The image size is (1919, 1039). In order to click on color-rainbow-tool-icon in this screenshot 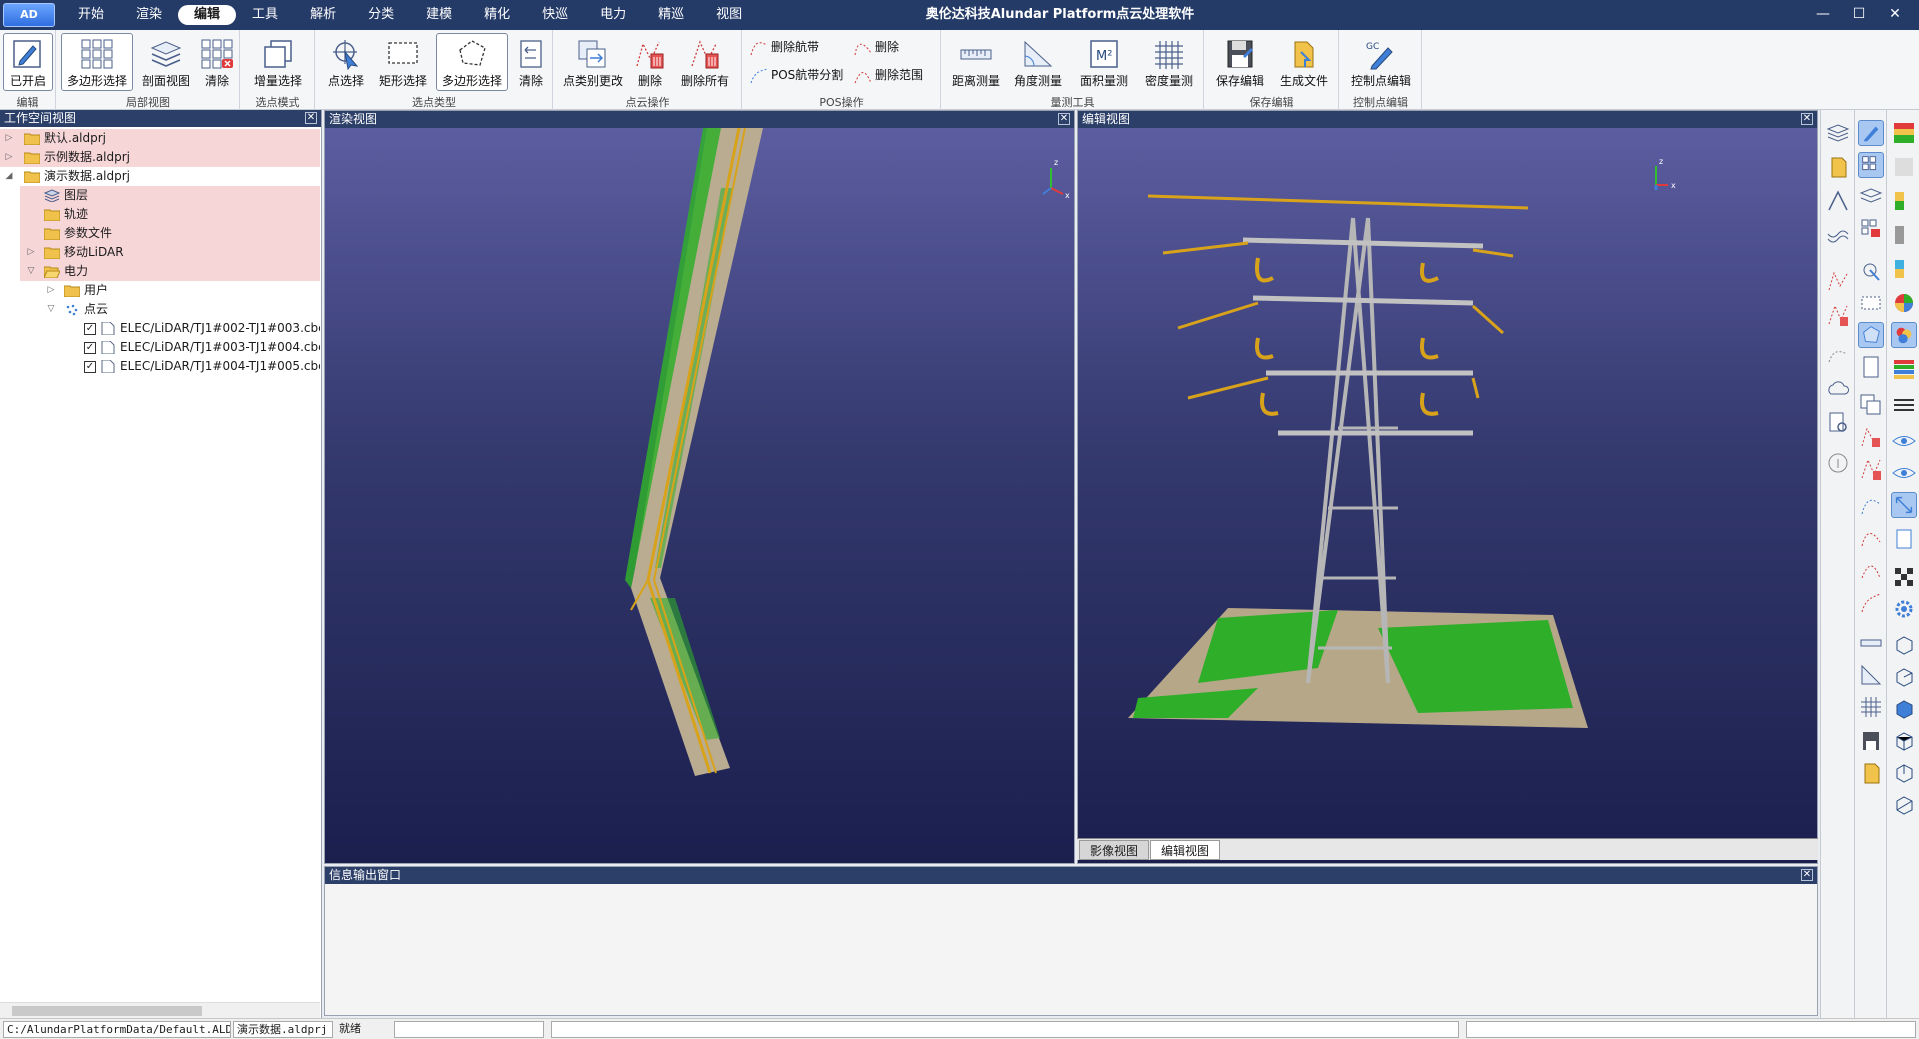, I will do `click(1904, 133)`.